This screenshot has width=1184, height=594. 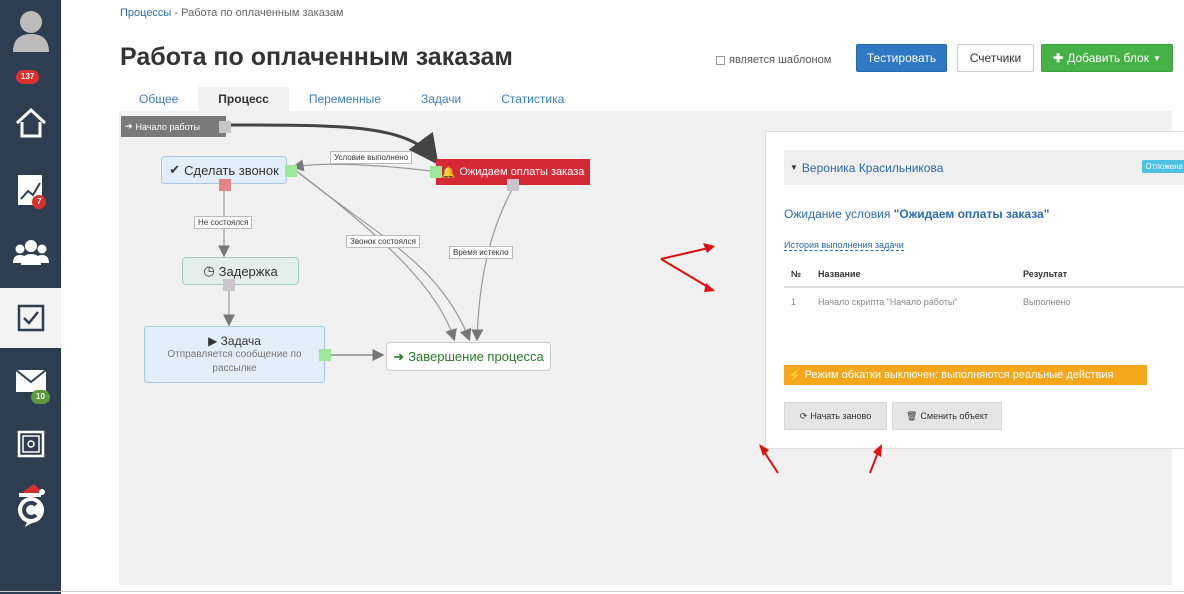 What do you see at coordinates (1047, 302) in the screenshot?
I see `cell-result: Выполнено` at bounding box center [1047, 302].